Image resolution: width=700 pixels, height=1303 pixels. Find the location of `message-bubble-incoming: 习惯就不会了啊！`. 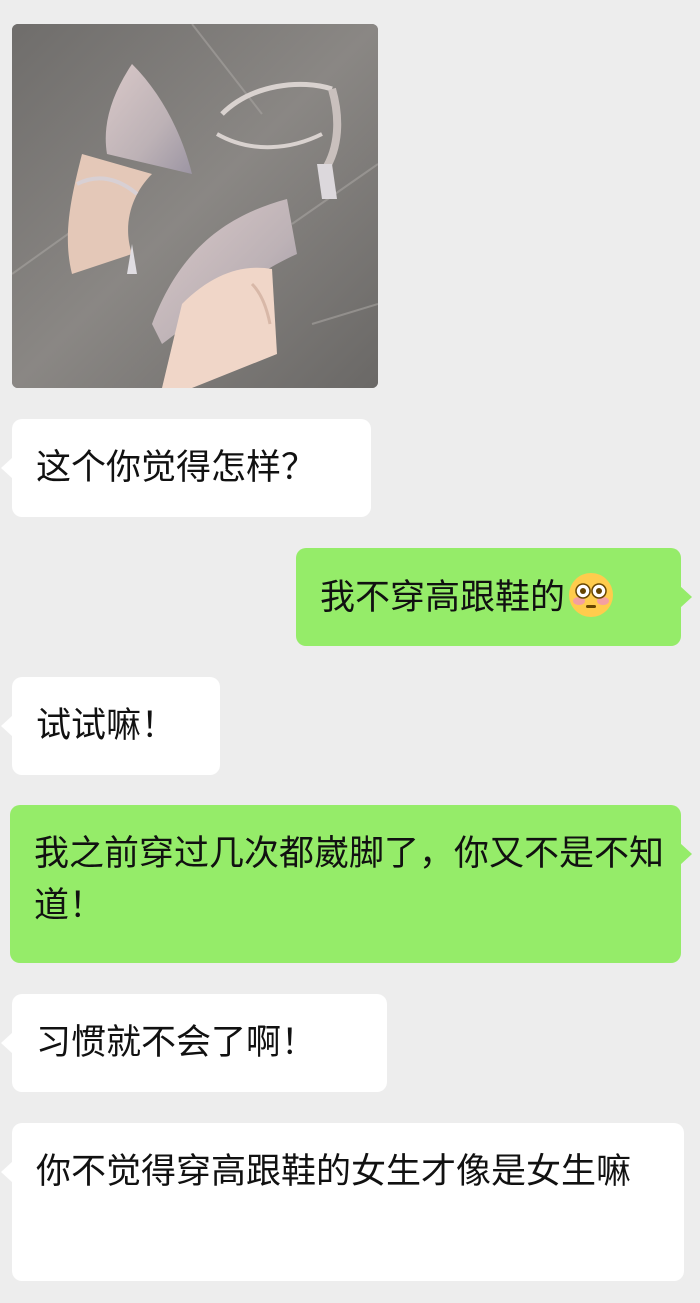

message-bubble-incoming: 习惯就不会了啊！ is located at coordinates (194, 1043).